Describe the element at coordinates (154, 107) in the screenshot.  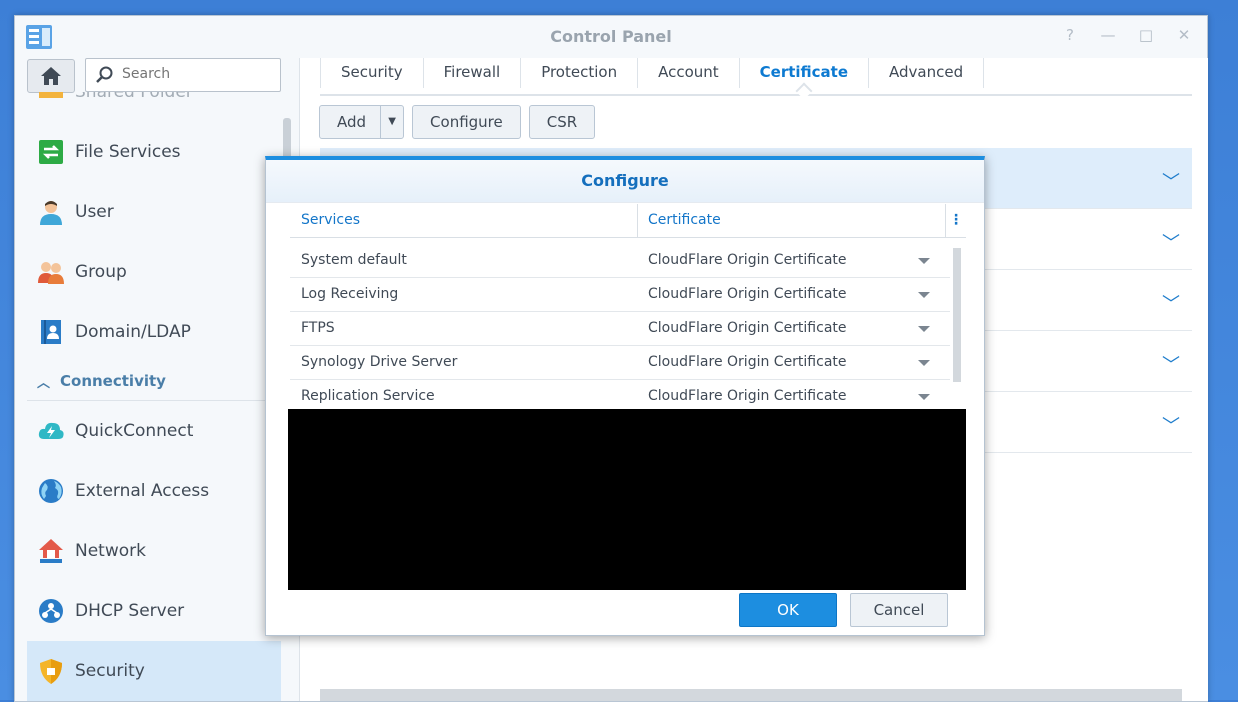
I see `sidebar-item-shared-folder: Shared Folder` at that location.